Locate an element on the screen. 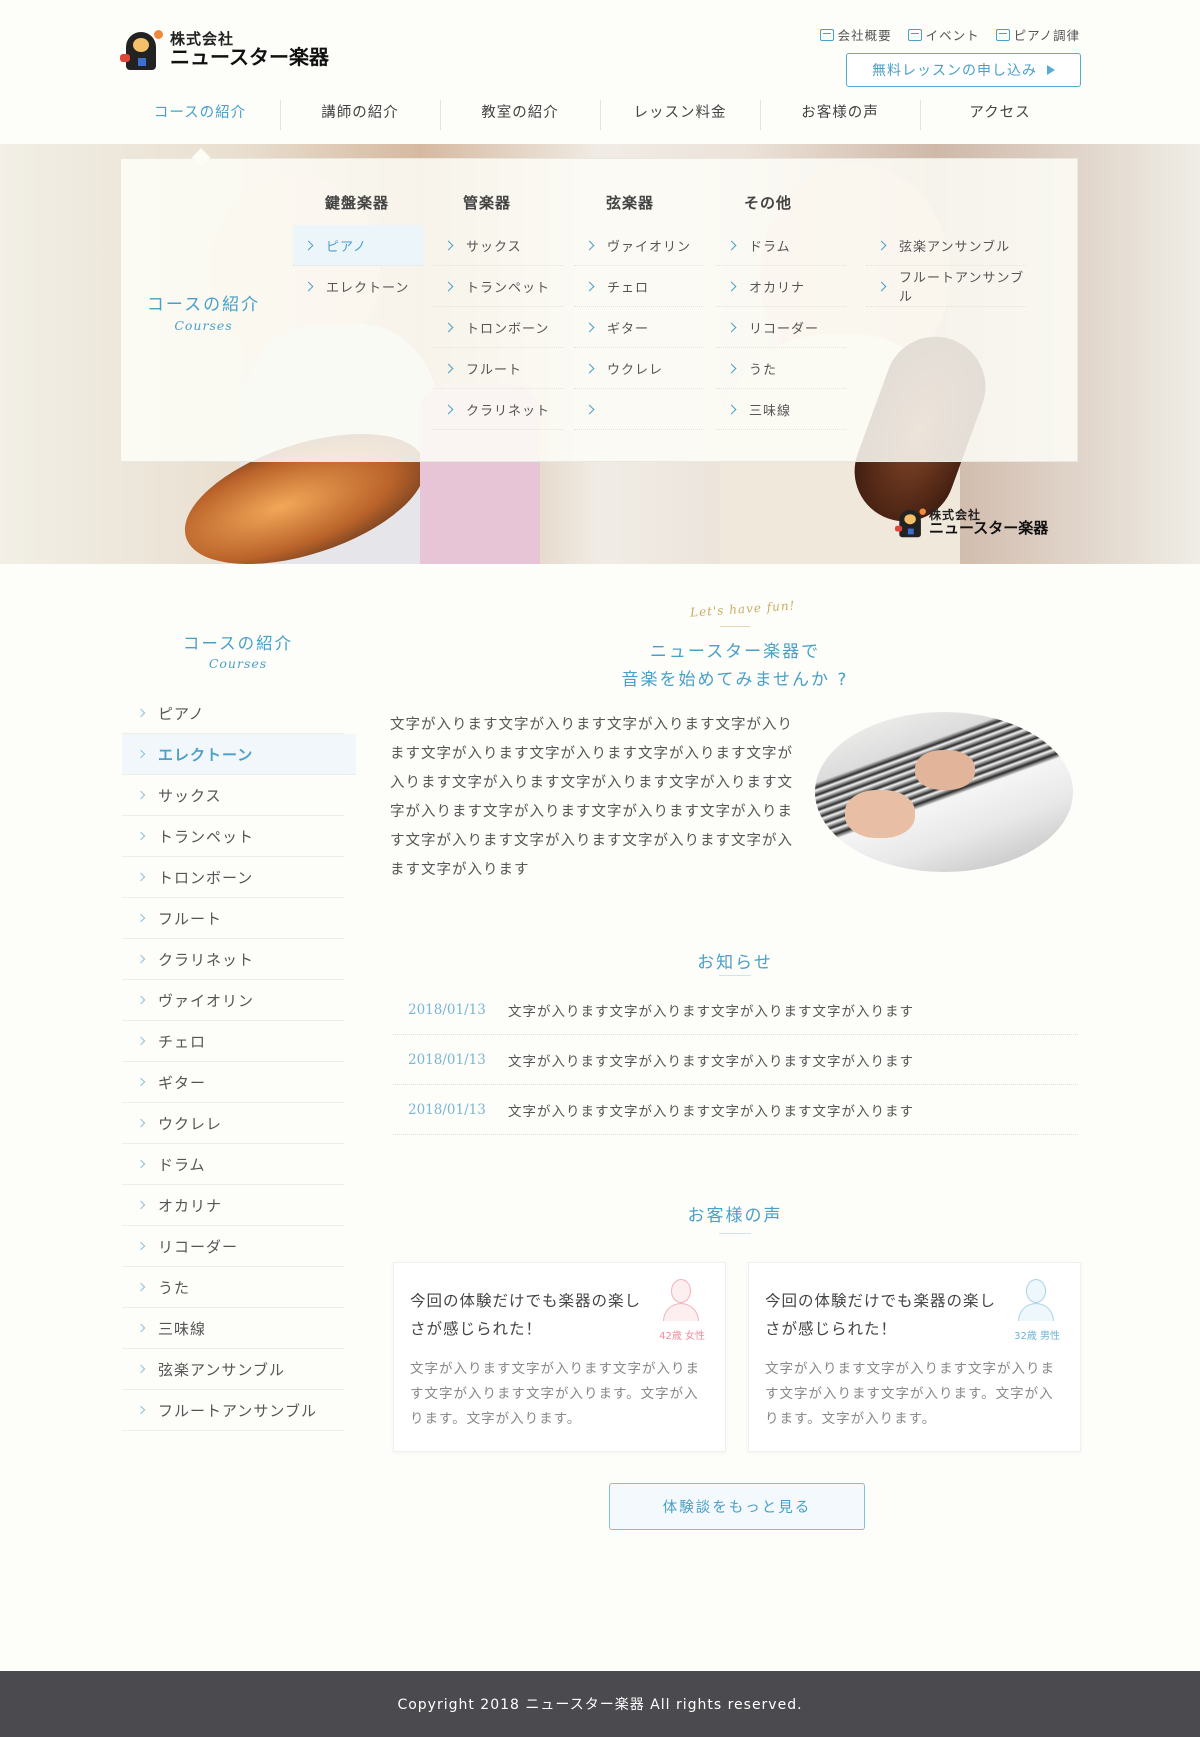  mega-link-violin: ヴァイオリン is located at coordinates (639, 245).